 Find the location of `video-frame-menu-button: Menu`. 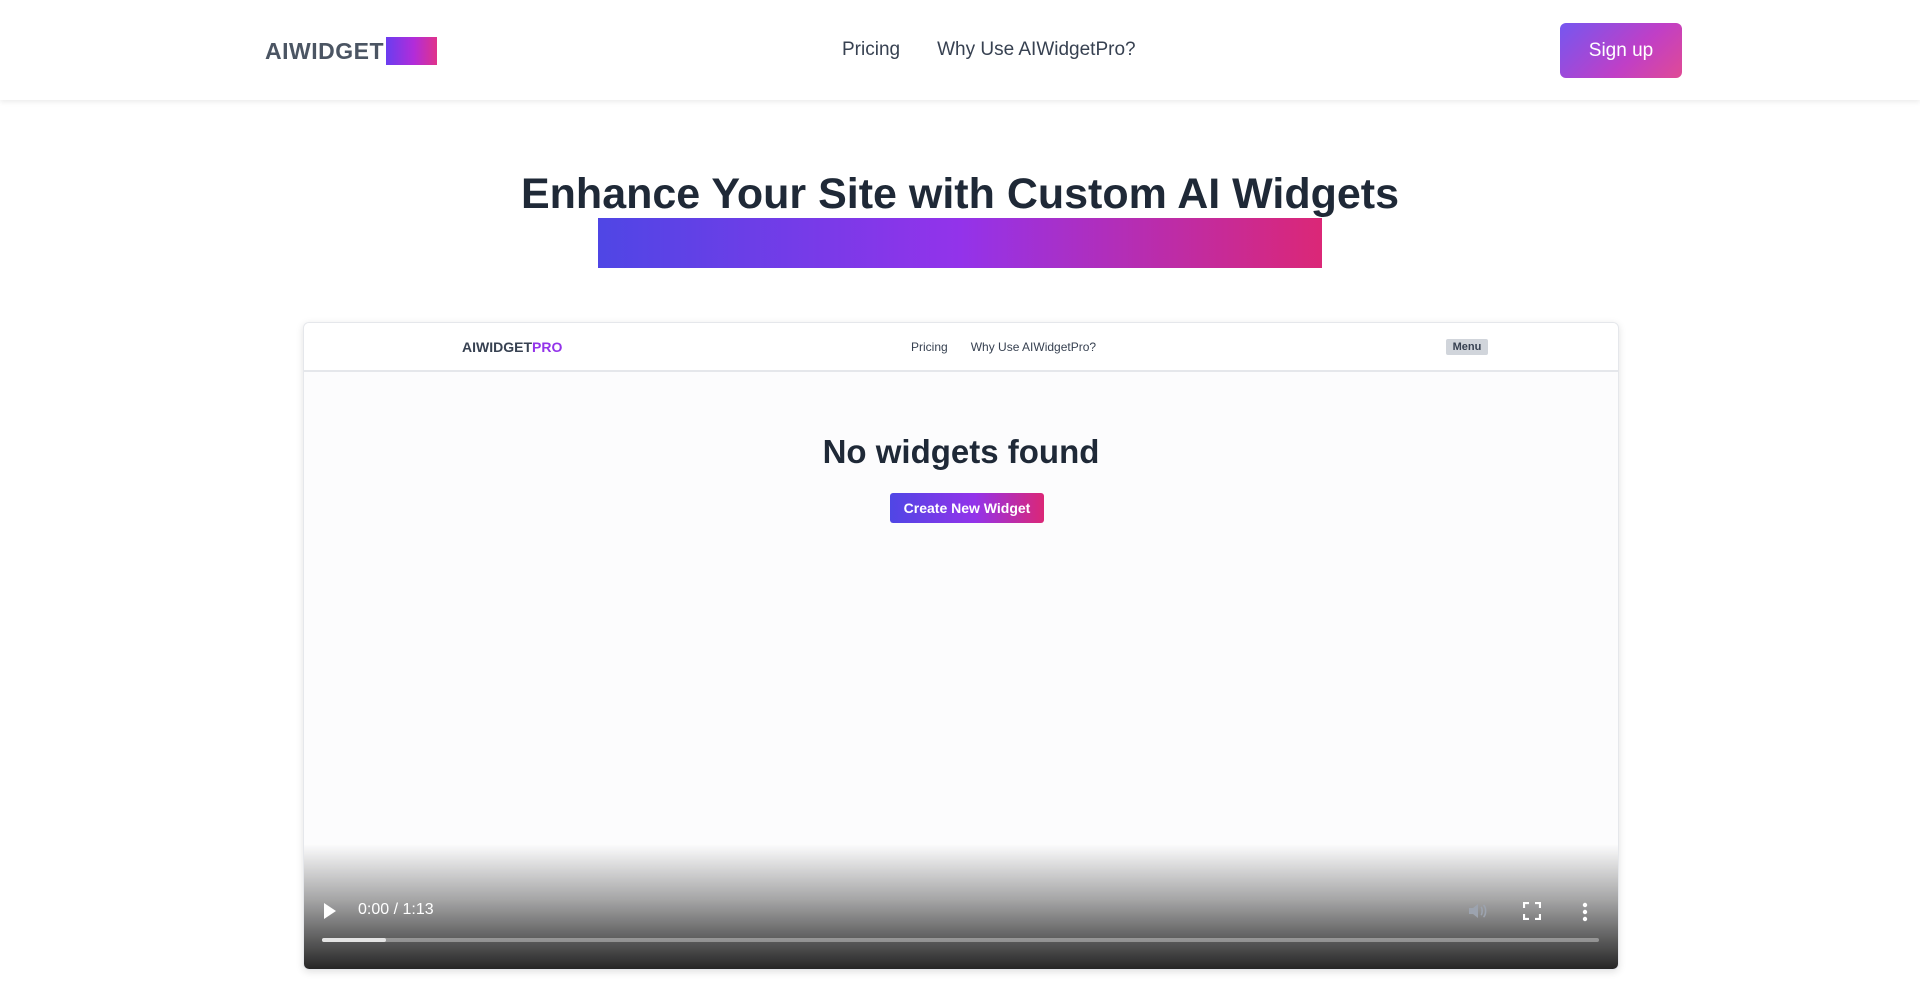

video-frame-menu-button: Menu is located at coordinates (1467, 347).